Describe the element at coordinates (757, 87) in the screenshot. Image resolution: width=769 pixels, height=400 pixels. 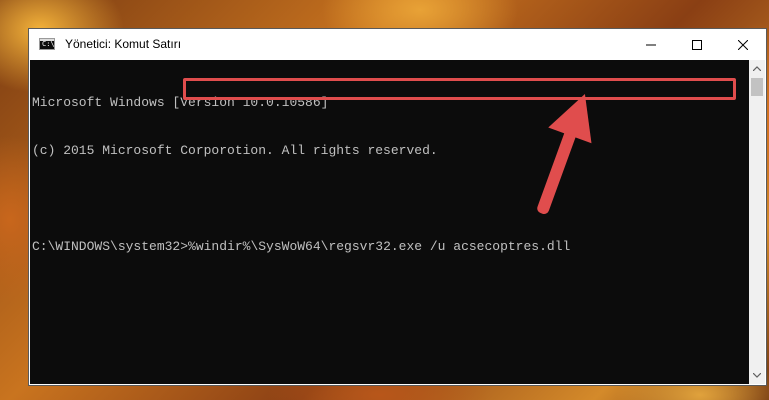
I see `scrollbar-thumb` at that location.